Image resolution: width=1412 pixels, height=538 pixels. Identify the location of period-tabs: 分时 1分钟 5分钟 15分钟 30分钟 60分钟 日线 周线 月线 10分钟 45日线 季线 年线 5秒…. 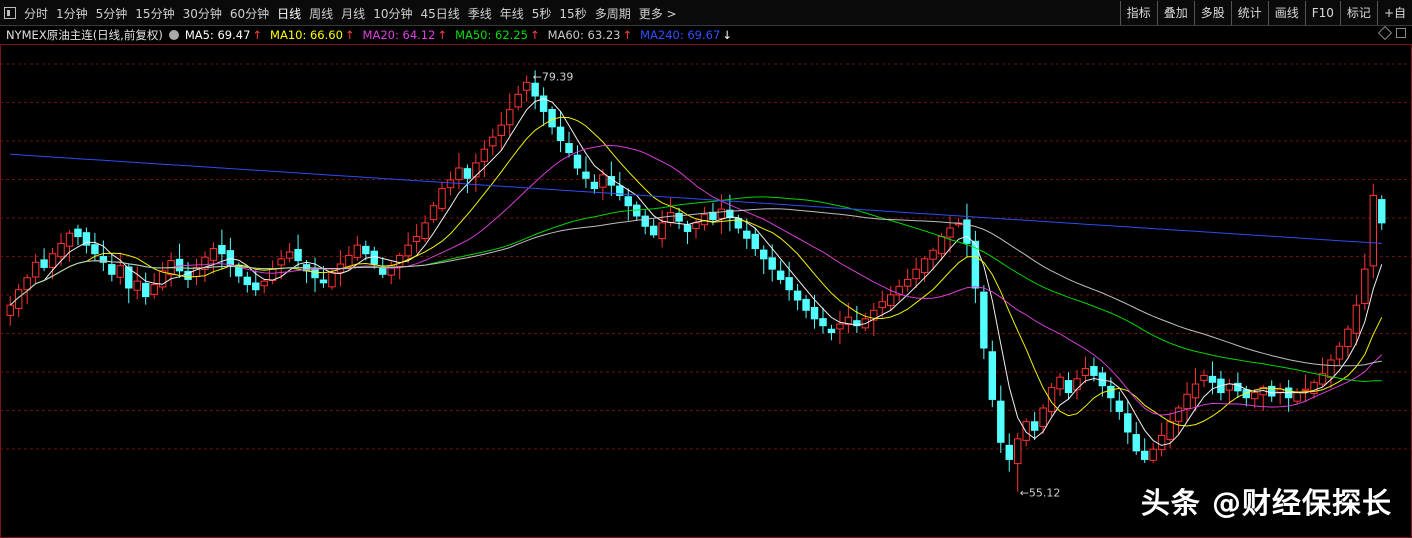
(344, 13).